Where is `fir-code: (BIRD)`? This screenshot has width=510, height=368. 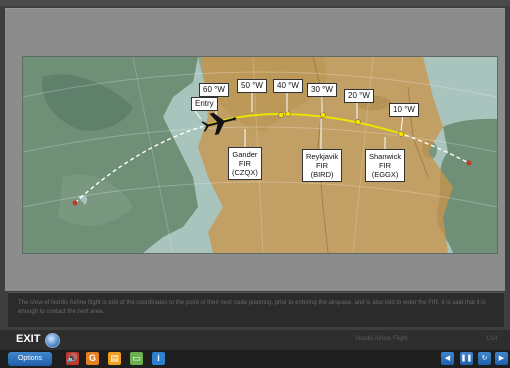
fir-code: (BIRD) is located at coordinates (322, 174).